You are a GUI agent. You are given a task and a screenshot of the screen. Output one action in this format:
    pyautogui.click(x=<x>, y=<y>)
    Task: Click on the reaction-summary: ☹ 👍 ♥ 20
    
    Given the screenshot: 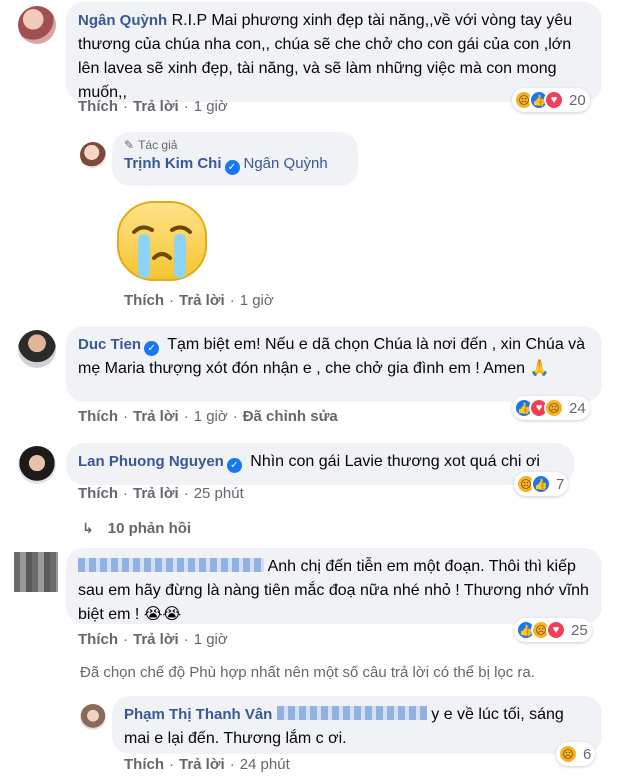 What is the action you would take?
    pyautogui.click(x=551, y=100)
    